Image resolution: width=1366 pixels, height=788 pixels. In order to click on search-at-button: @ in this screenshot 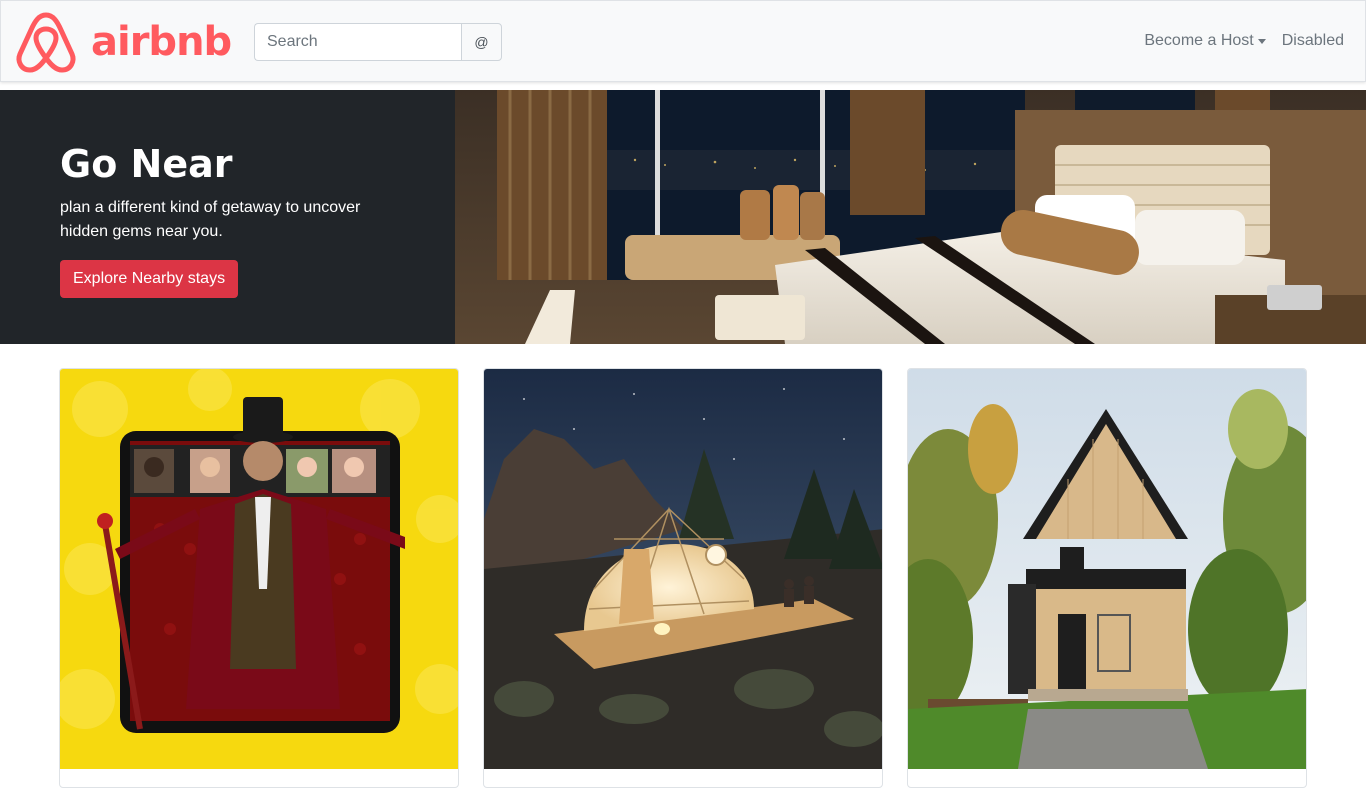, I will do `click(481, 42)`.